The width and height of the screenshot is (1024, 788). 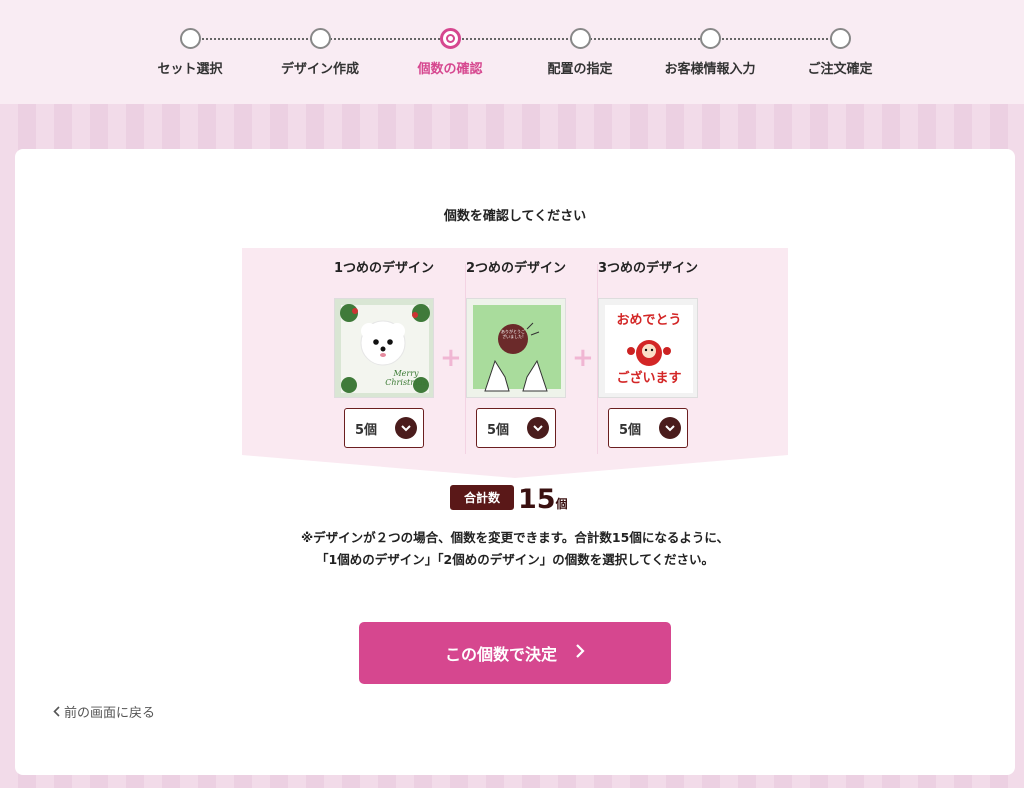 I want to click on confirm-quantity-button: この個数で決定, so click(x=515, y=653).